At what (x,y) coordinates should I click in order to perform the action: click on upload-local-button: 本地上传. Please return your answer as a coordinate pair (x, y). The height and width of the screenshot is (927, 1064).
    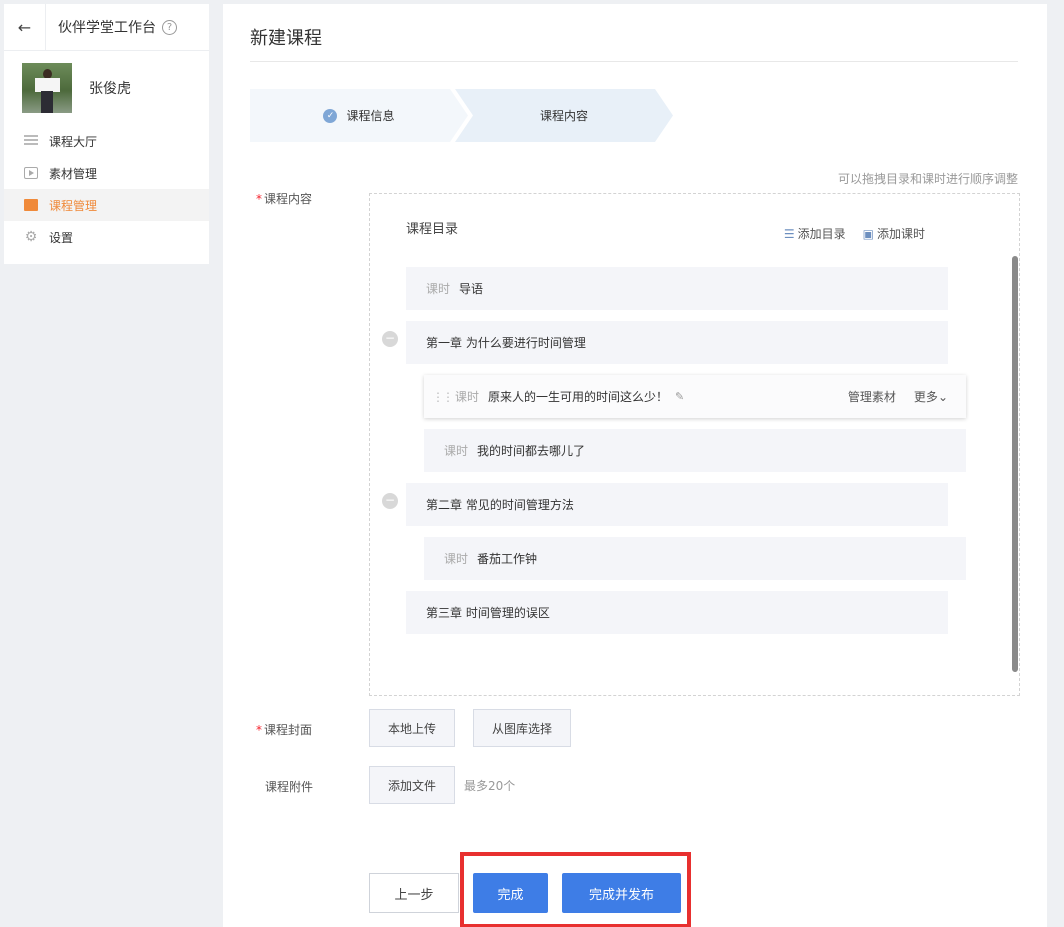
    Looking at the image, I should click on (412, 728).